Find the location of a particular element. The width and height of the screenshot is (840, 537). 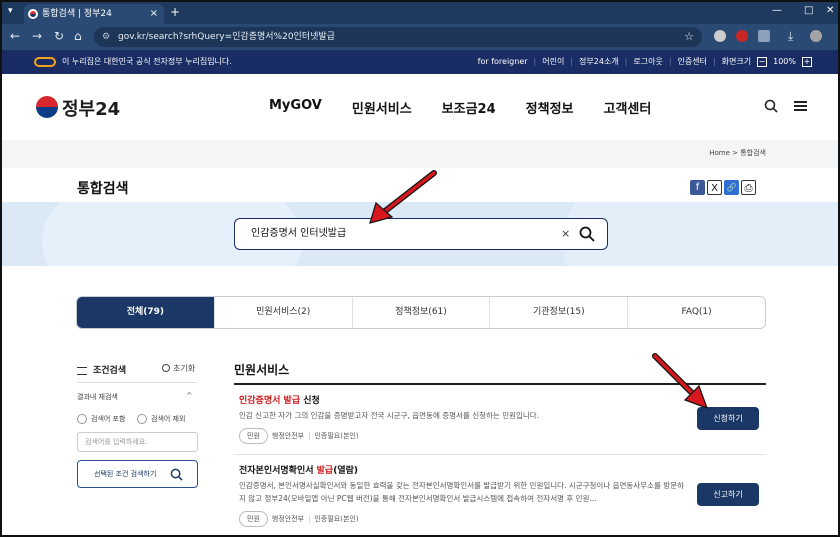

tab-civil-services: 민원서비스(2) is located at coordinates (284, 312).